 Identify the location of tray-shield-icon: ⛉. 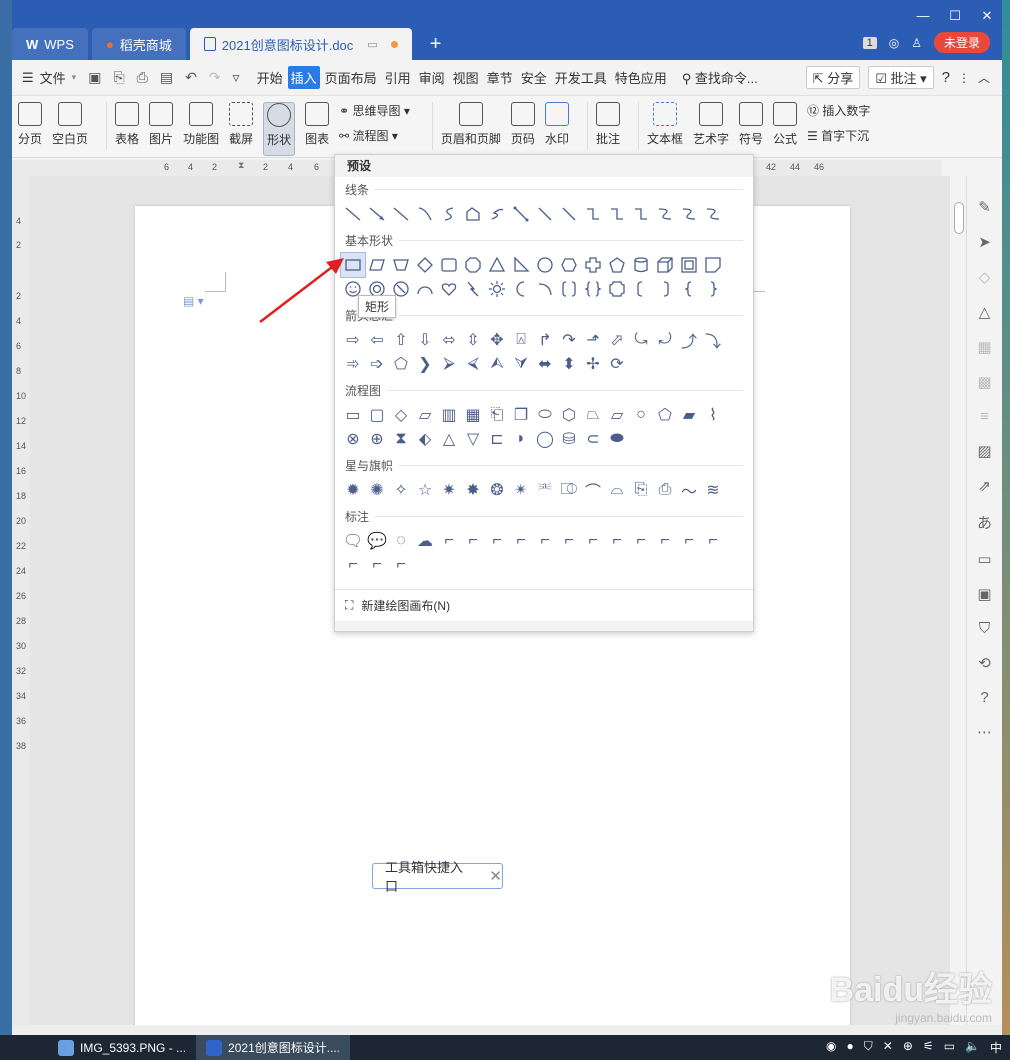
(868, 1047).